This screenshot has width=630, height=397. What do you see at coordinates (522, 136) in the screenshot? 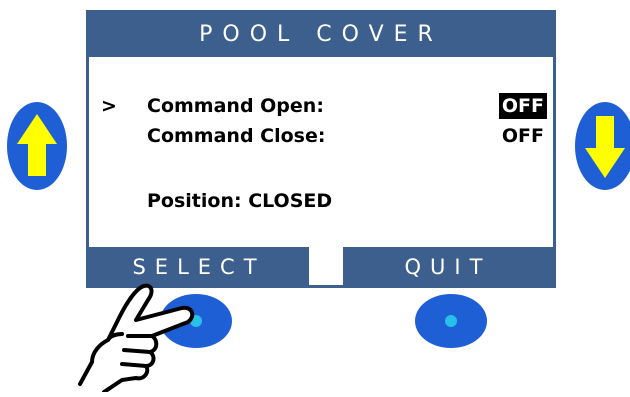
I see `command-close-value: OFF` at bounding box center [522, 136].